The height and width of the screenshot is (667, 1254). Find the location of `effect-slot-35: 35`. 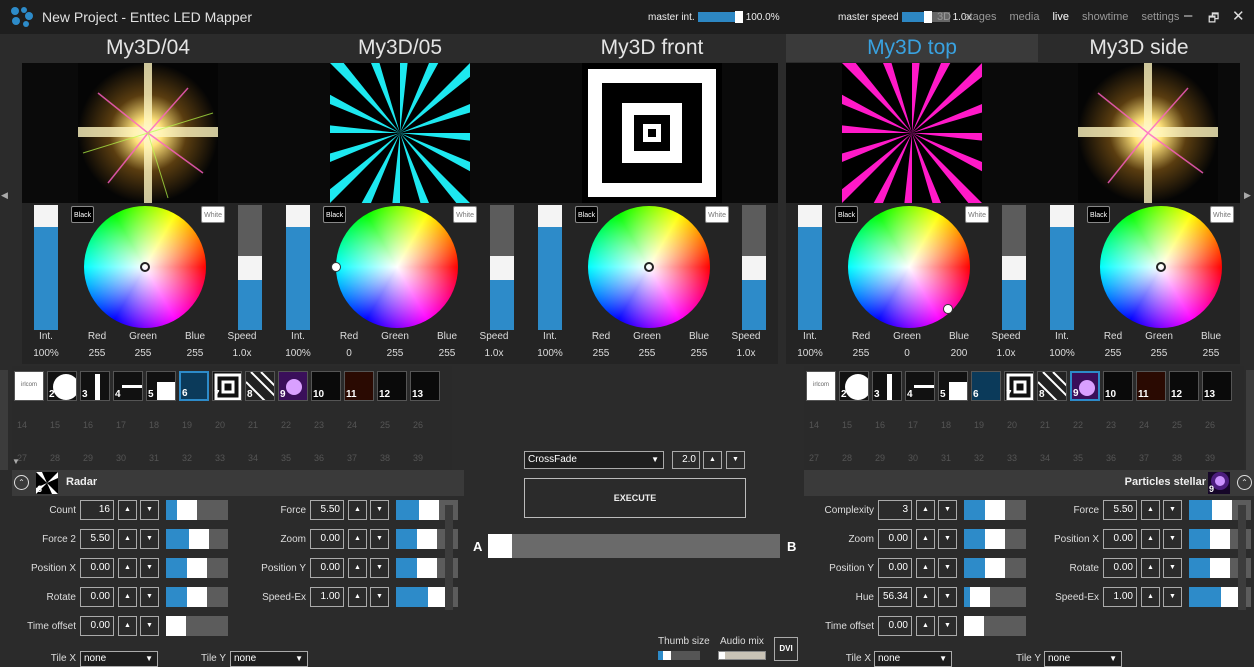

effect-slot-35: 35 is located at coordinates (293, 452).